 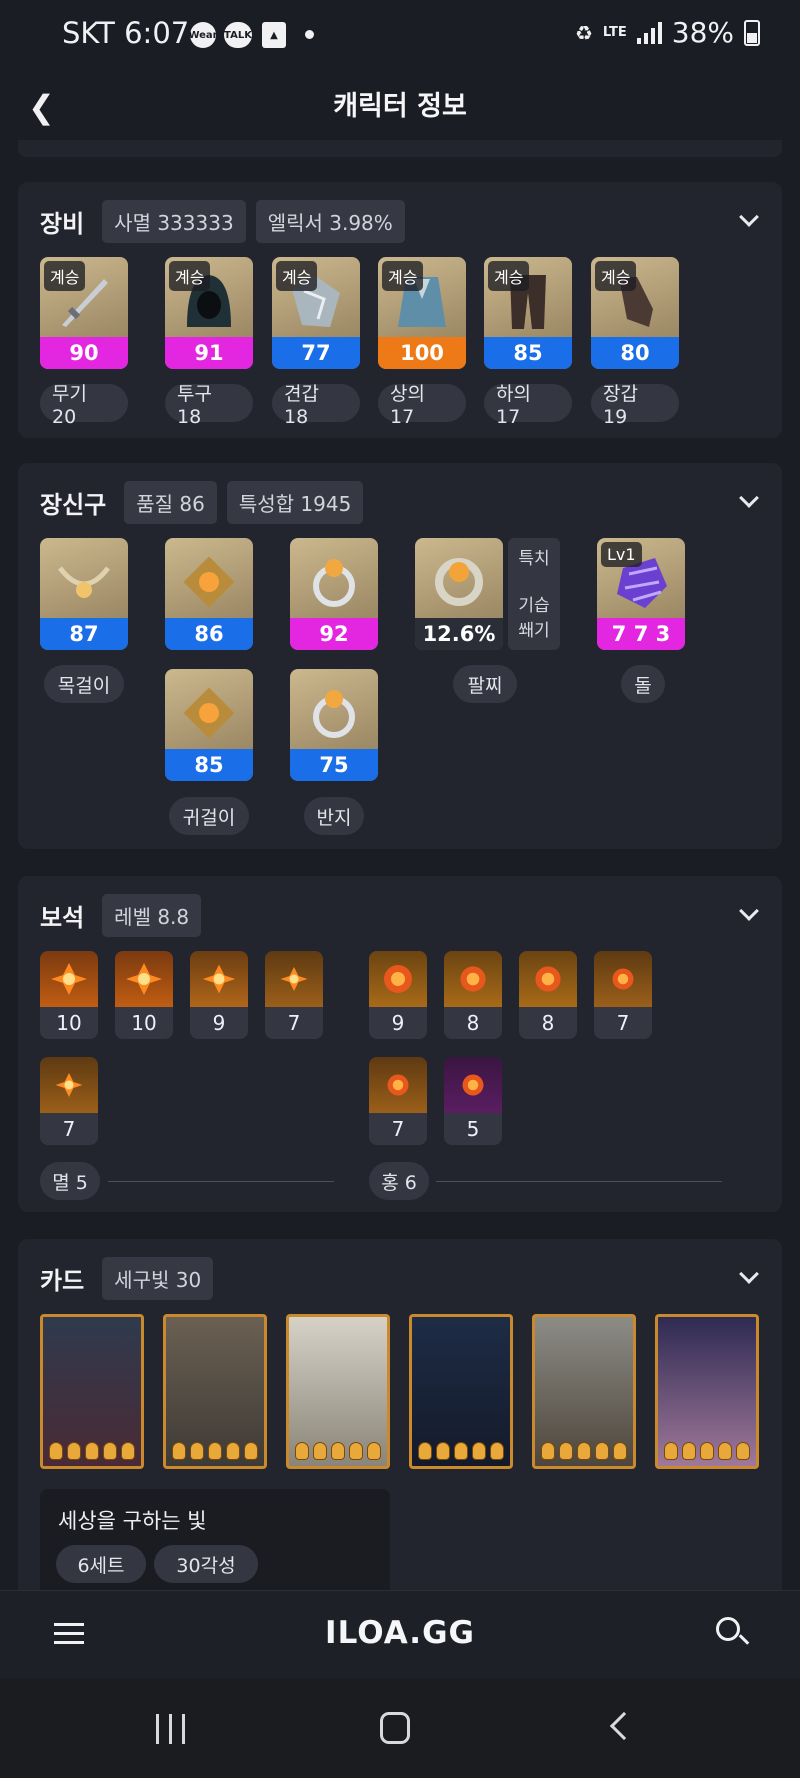 I want to click on equipment-item-pants: 계승 85, so click(x=528, y=313).